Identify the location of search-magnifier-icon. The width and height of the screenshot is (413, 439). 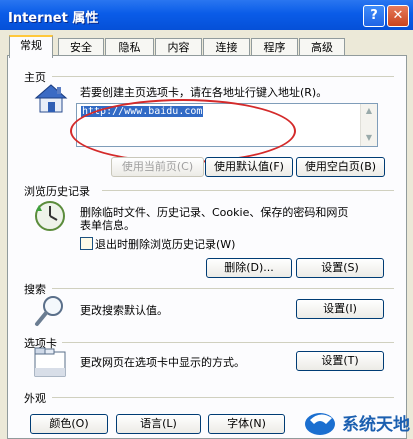
(49, 311).